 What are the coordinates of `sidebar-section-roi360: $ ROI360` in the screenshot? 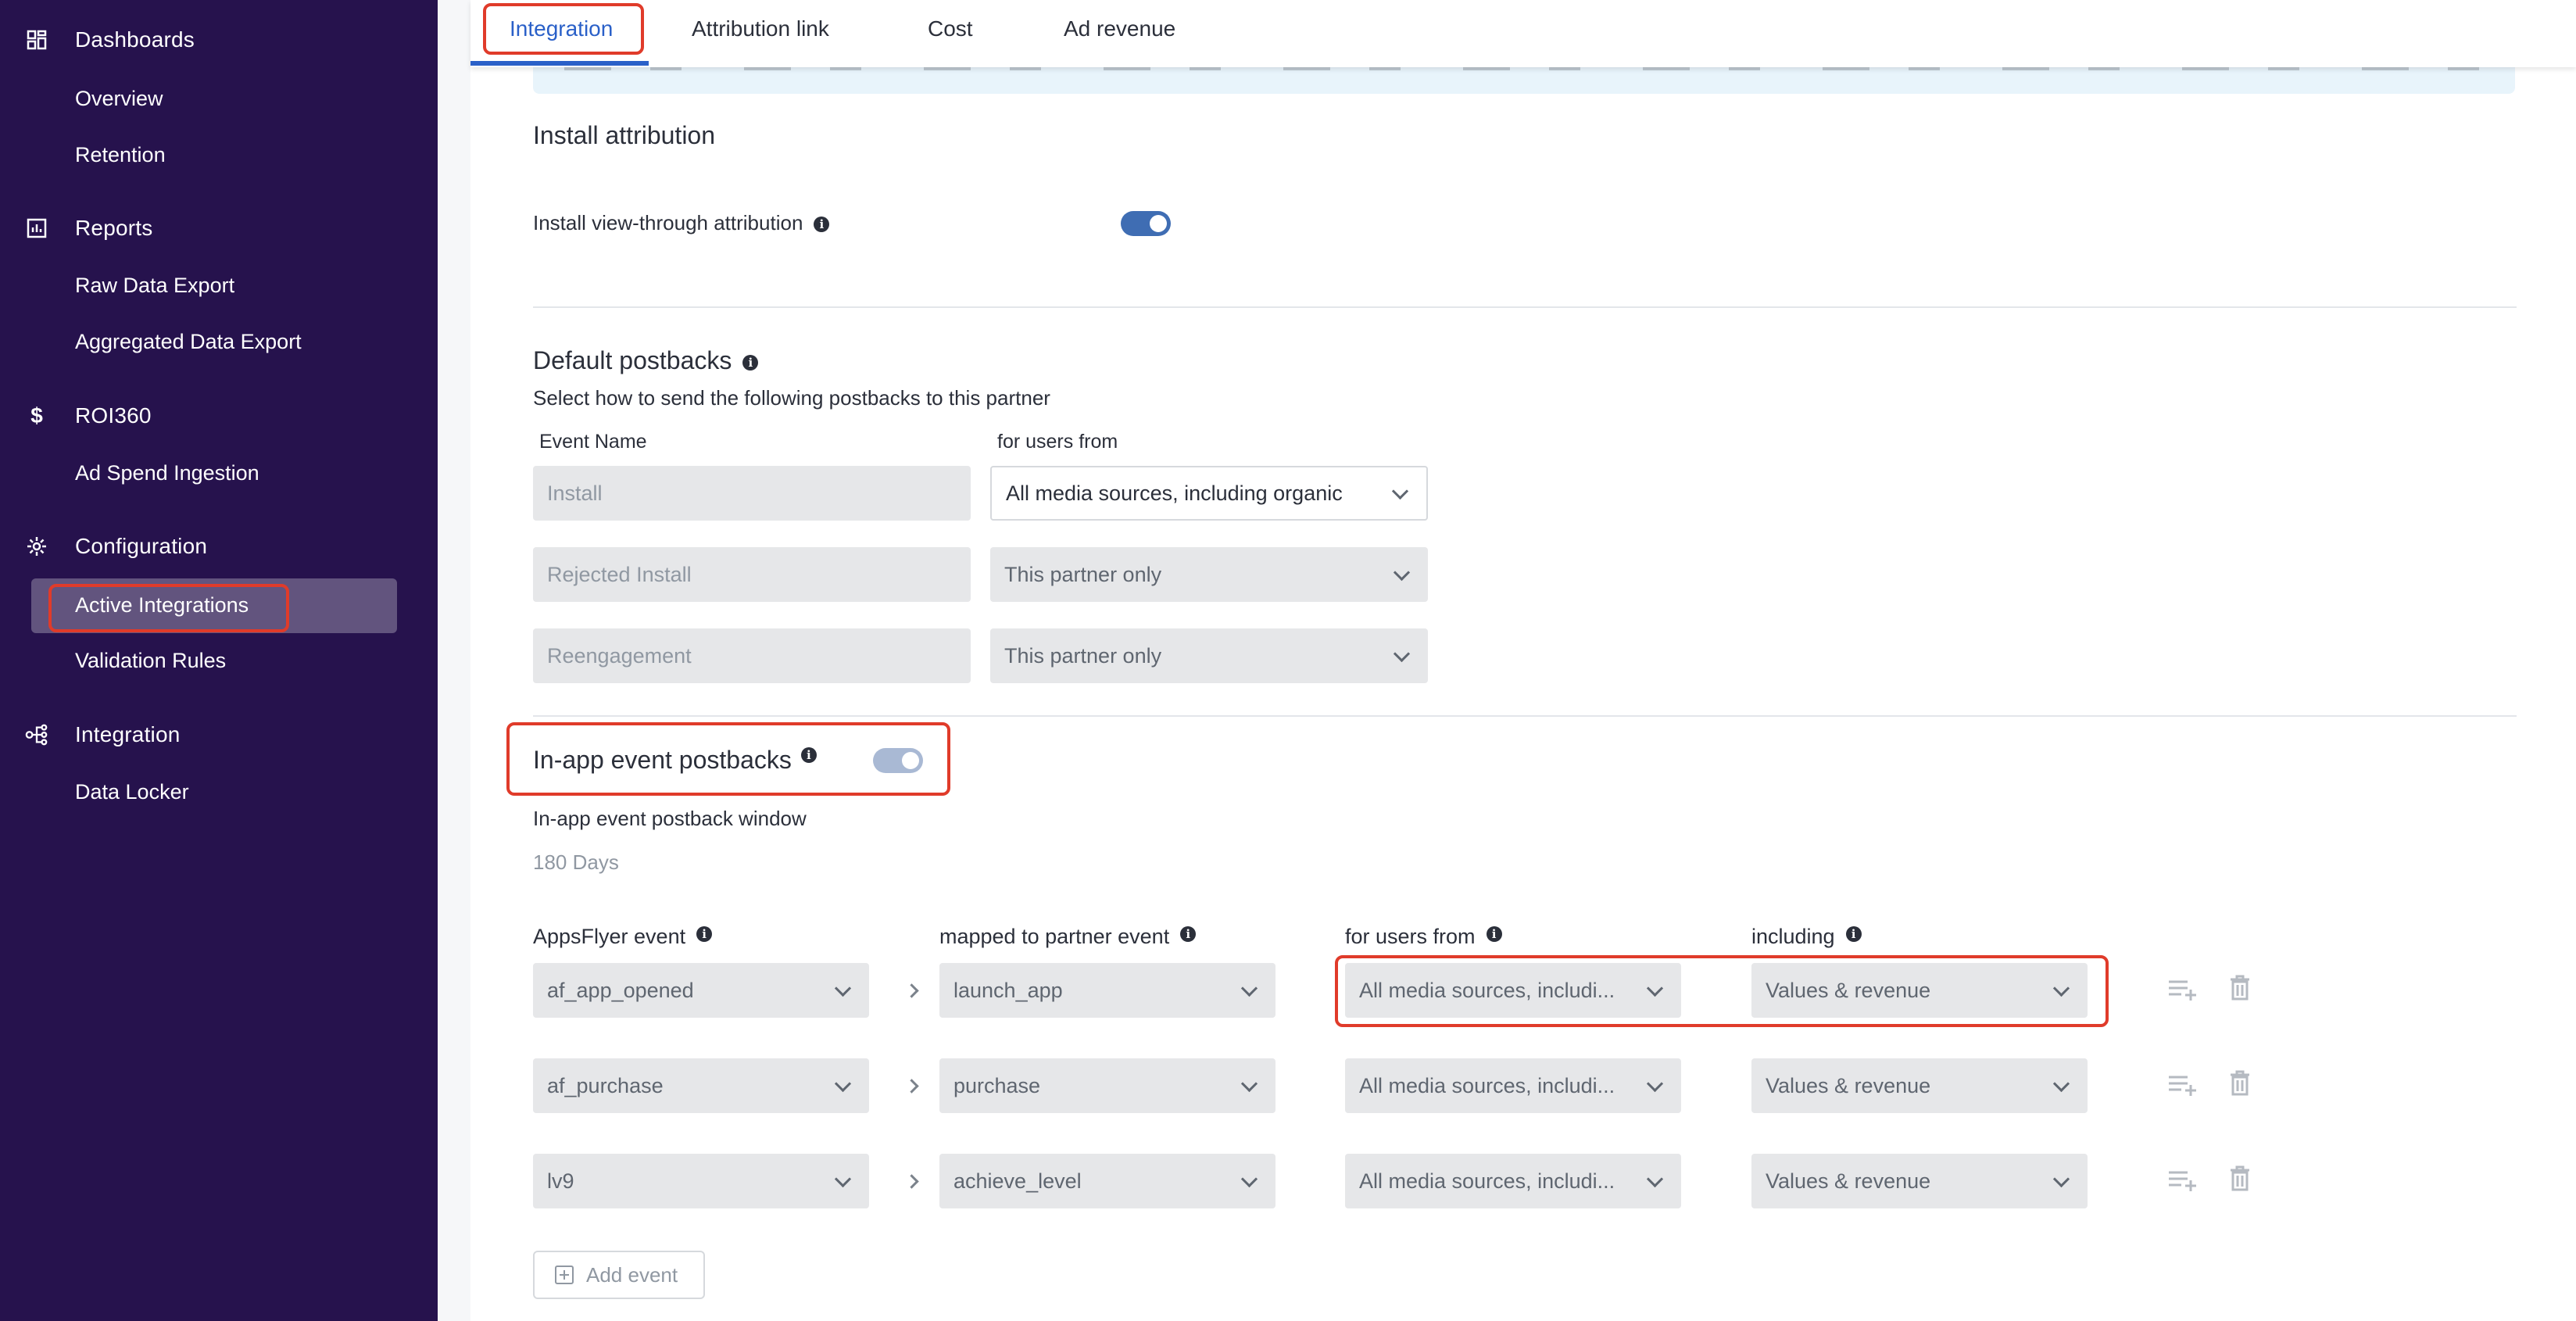 It's located at (88, 415).